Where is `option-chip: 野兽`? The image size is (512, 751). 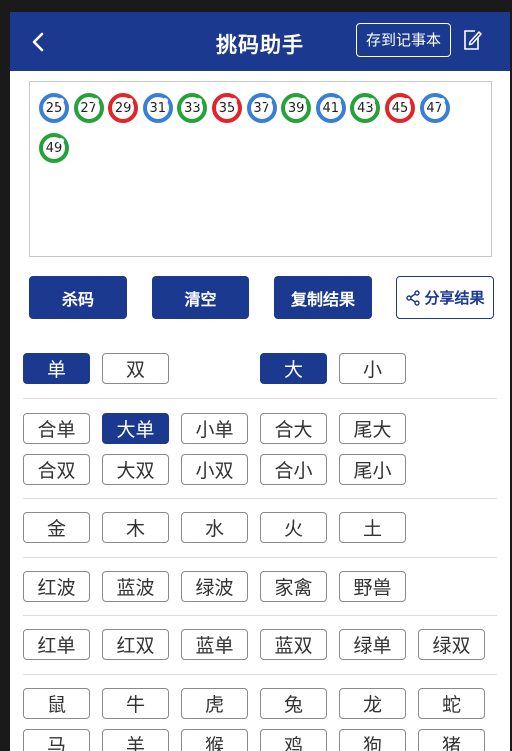 option-chip: 野兽 is located at coordinates (372, 586).